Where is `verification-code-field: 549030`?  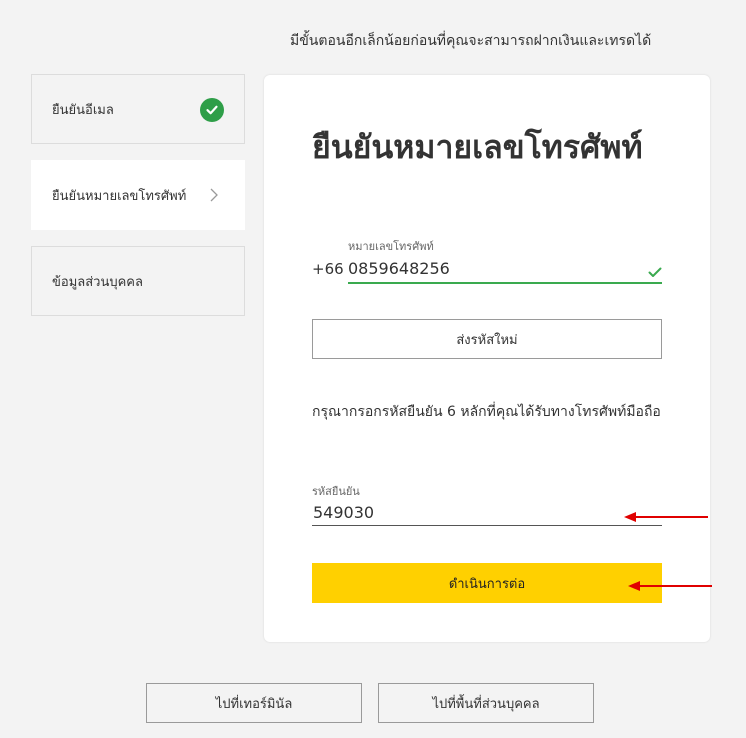 verification-code-field: 549030 is located at coordinates (487, 513).